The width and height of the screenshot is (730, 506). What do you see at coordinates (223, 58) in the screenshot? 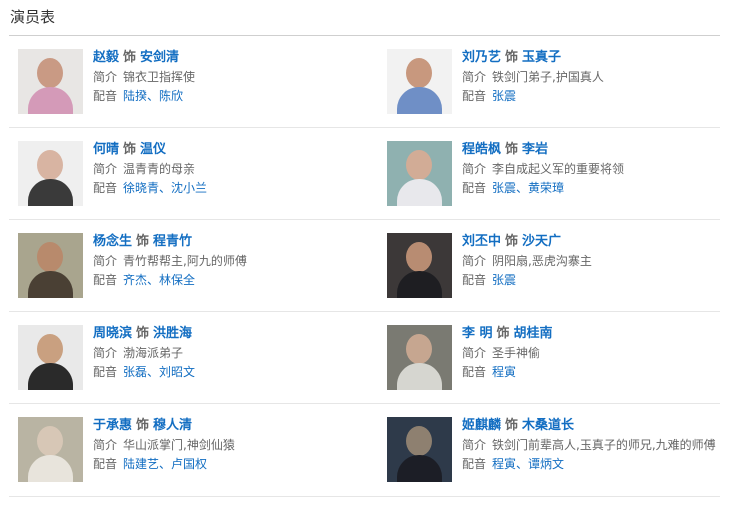
I see `name-line: 赵毅饰安剑清` at bounding box center [223, 58].